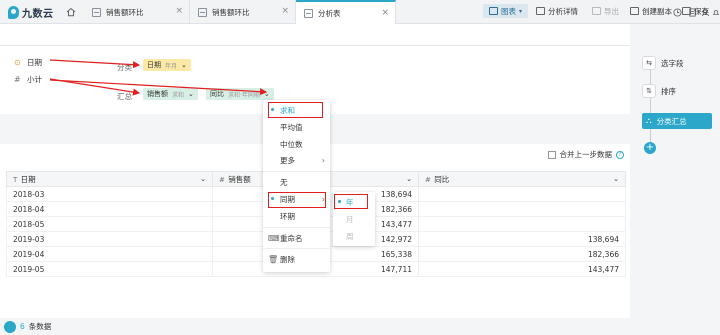 The height and width of the screenshot is (335, 720). I want to click on group-label: 分类, so click(124, 67).